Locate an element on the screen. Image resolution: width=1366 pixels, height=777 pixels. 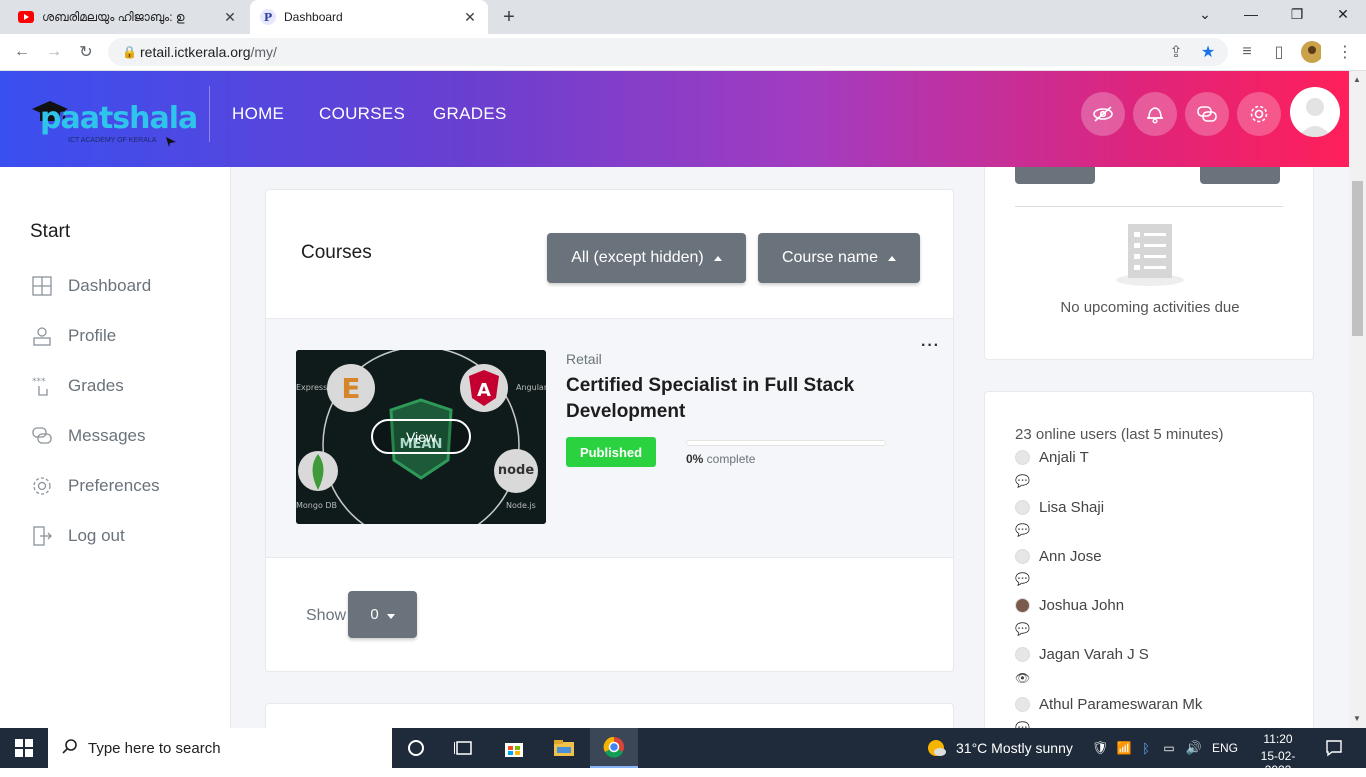
store-icon is located at coordinates (514, 748).